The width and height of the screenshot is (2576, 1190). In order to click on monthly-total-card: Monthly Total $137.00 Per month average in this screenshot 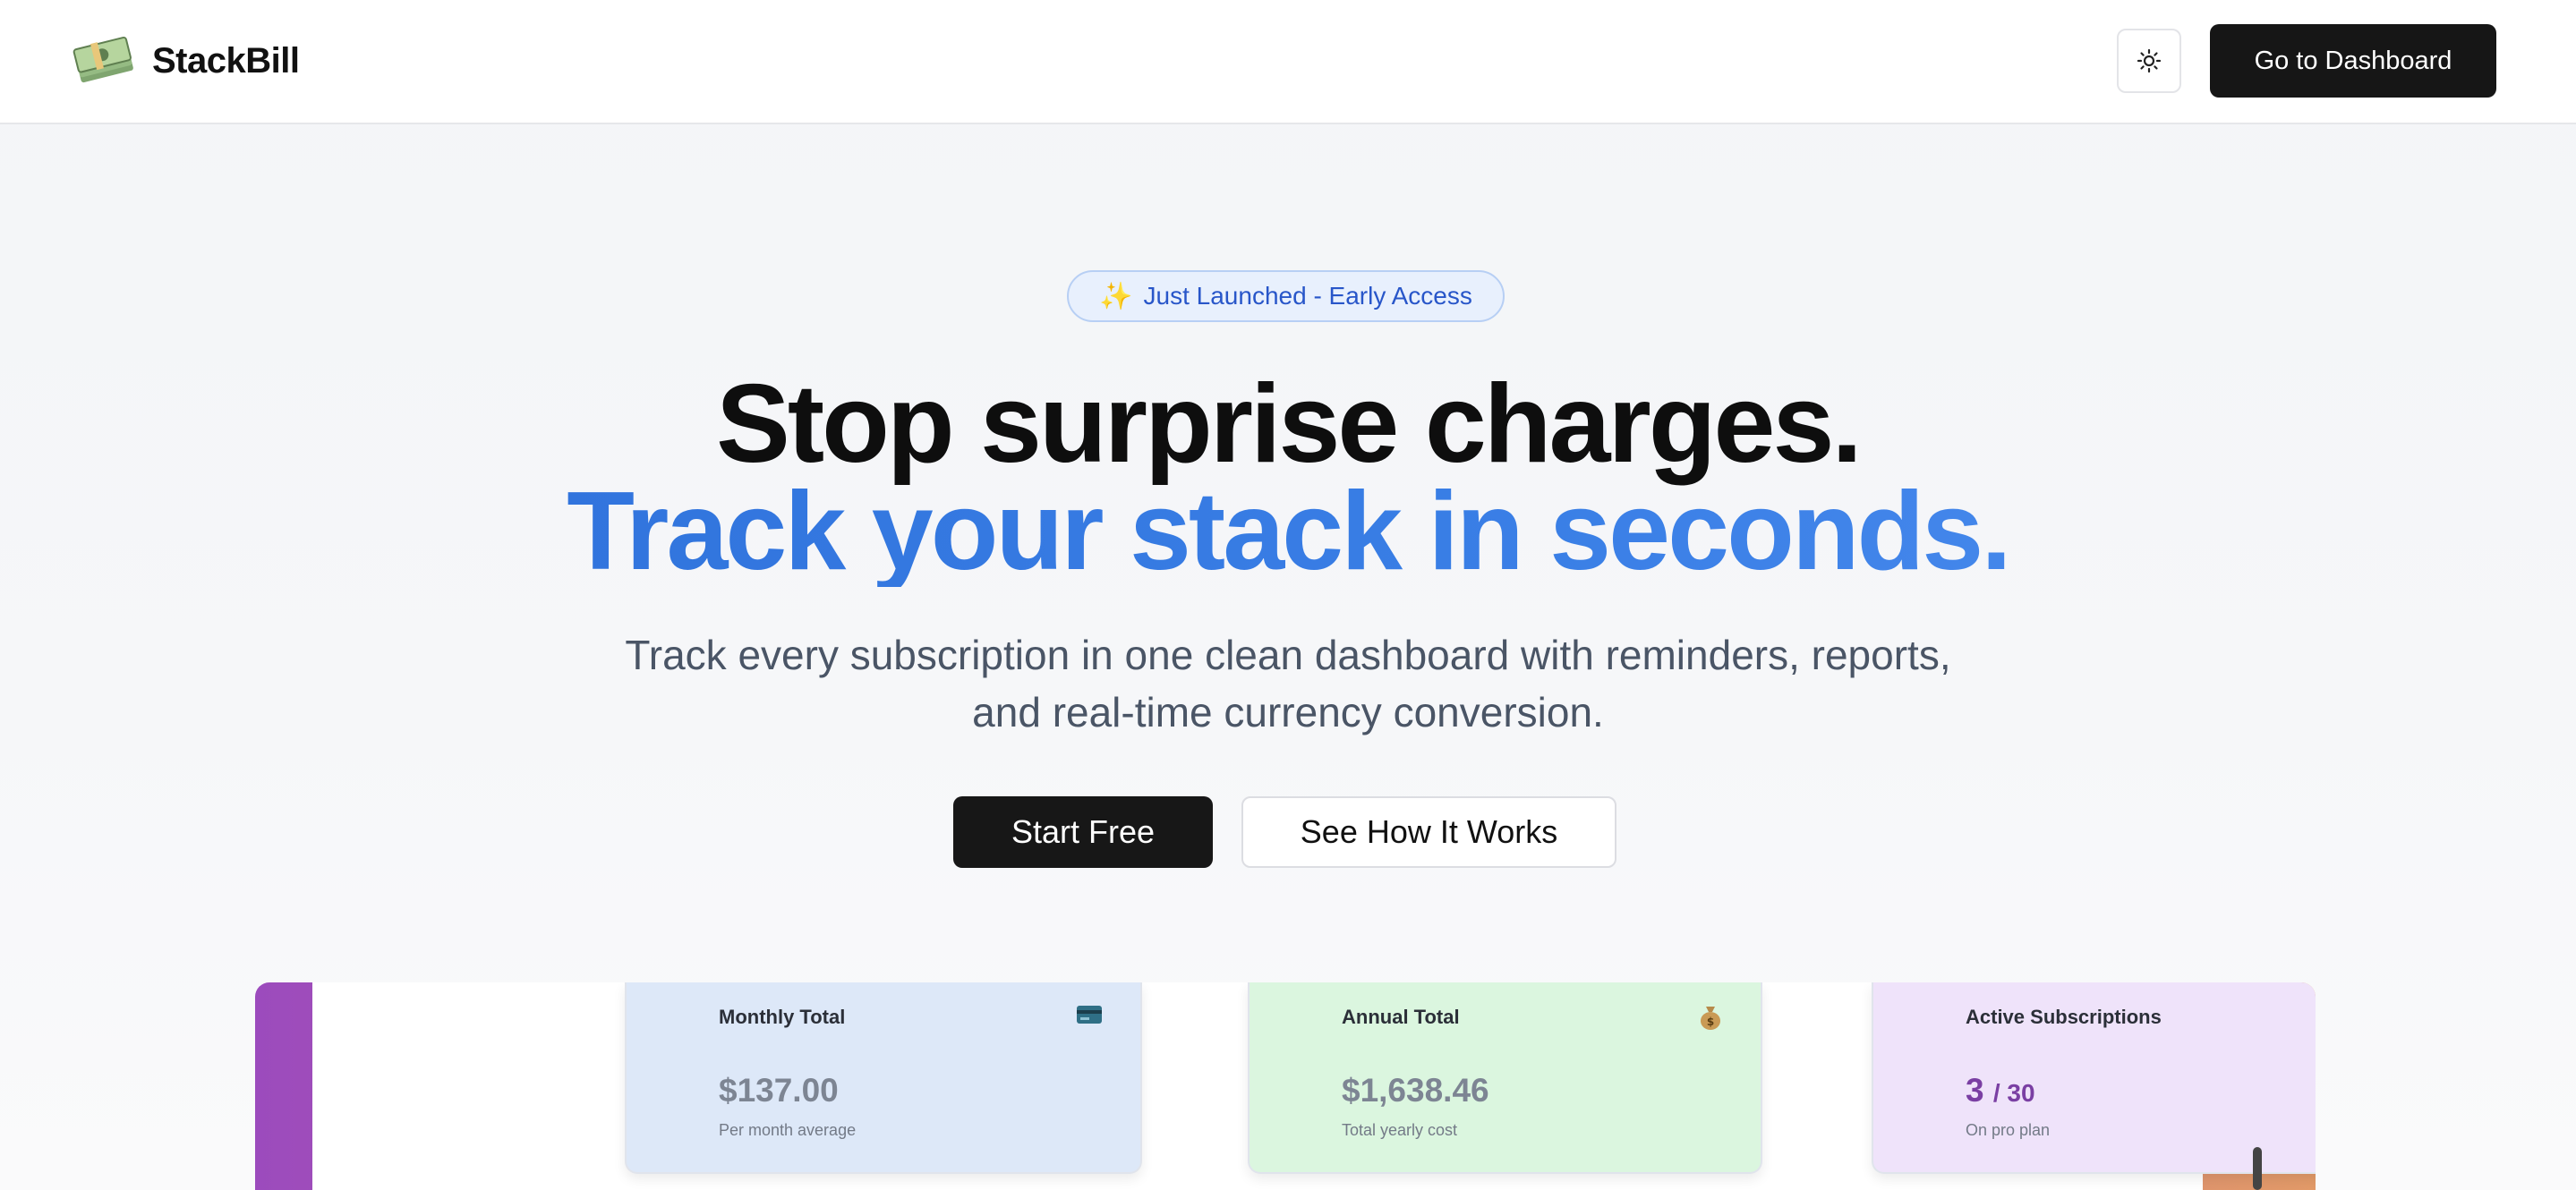, I will do `click(883, 1078)`.